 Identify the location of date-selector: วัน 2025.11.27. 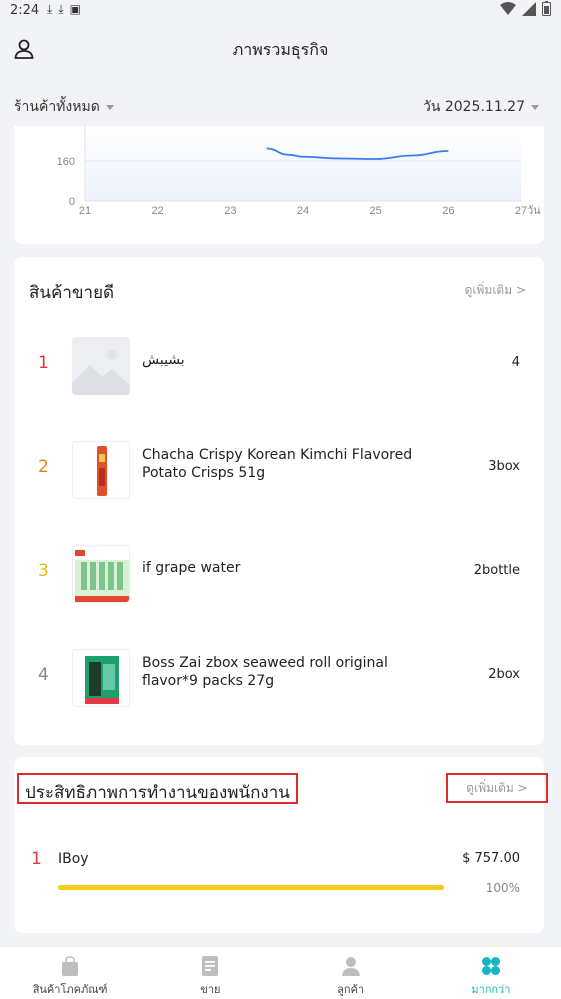
(481, 107).